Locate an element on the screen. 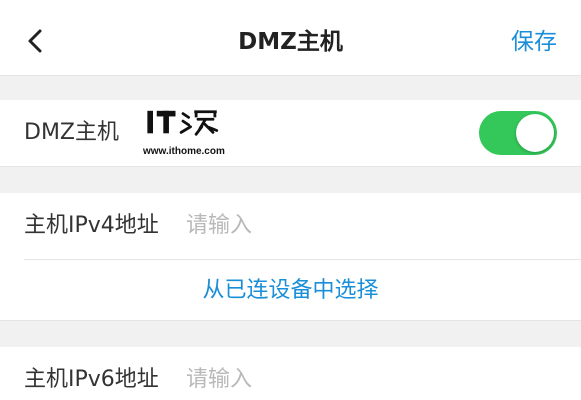 The height and width of the screenshot is (400, 581). dmz-label: DMZ主机 is located at coordinates (71, 132).